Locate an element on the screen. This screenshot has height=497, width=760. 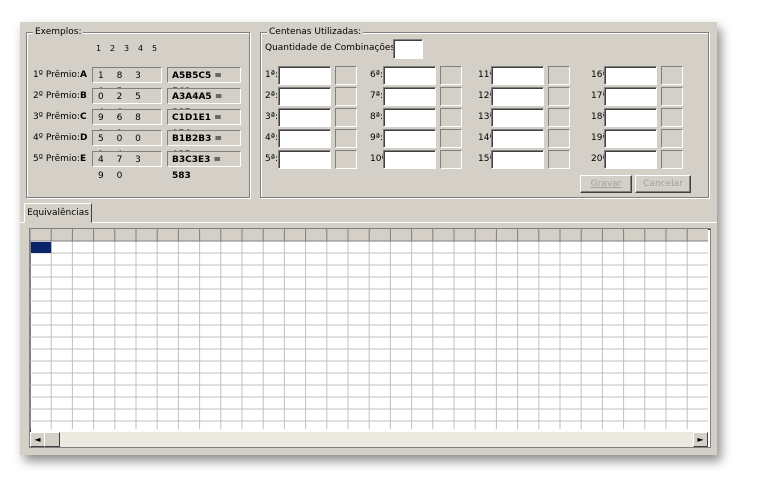
premio-formula: C1D1E1 = 954 is located at coordinates (204, 124).